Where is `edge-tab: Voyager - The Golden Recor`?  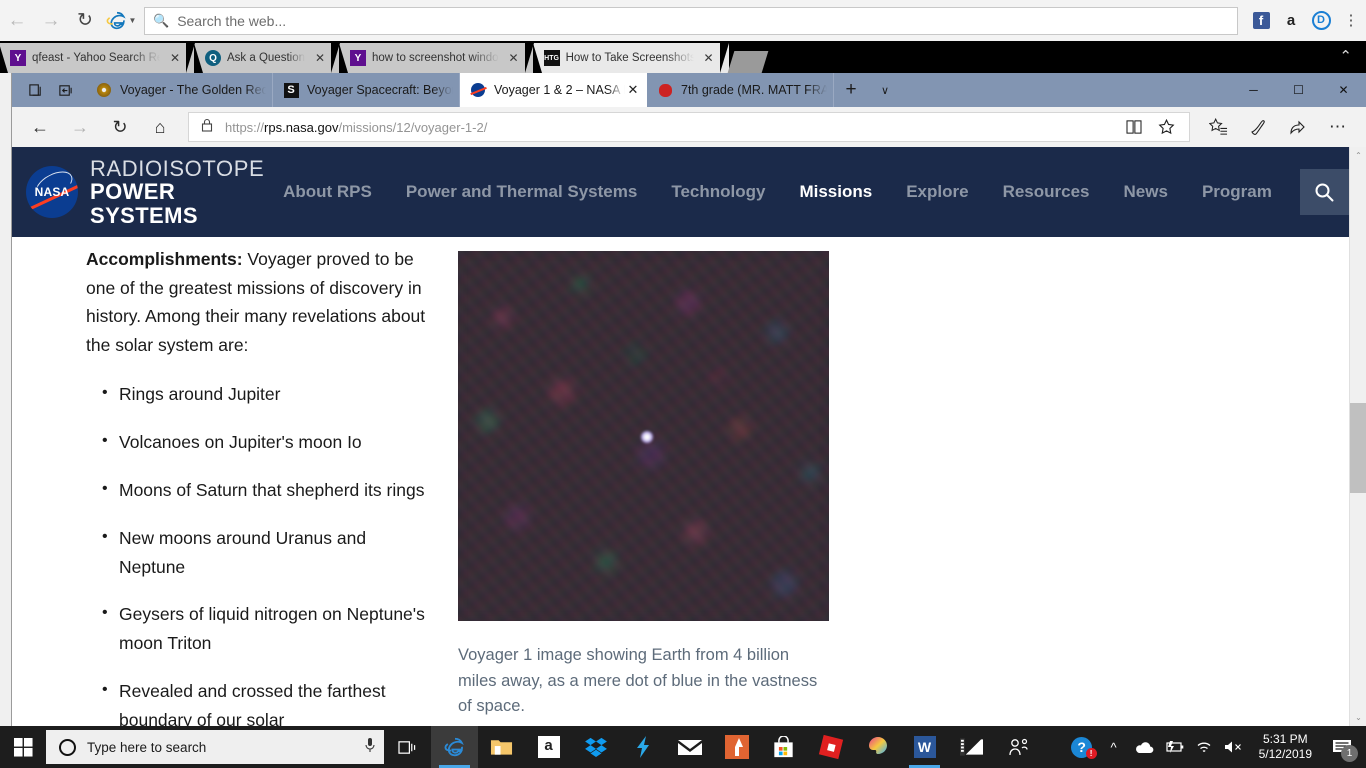
edge-tab: Voyager - The Golden Recor is located at coordinates (179, 90).